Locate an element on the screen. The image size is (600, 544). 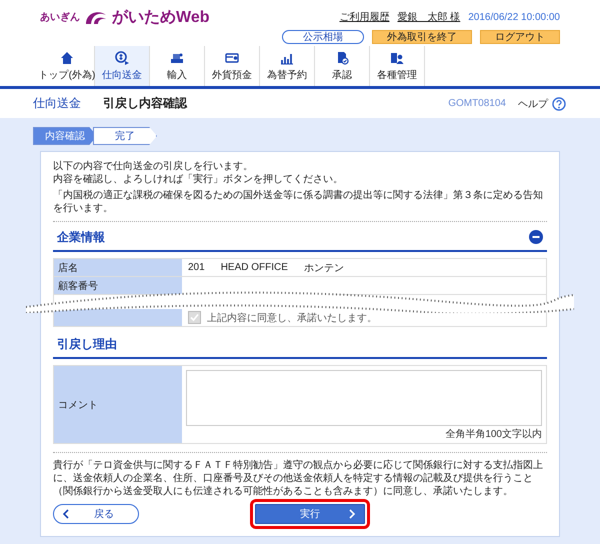
chevron-left-icon is located at coordinates (66, 514).